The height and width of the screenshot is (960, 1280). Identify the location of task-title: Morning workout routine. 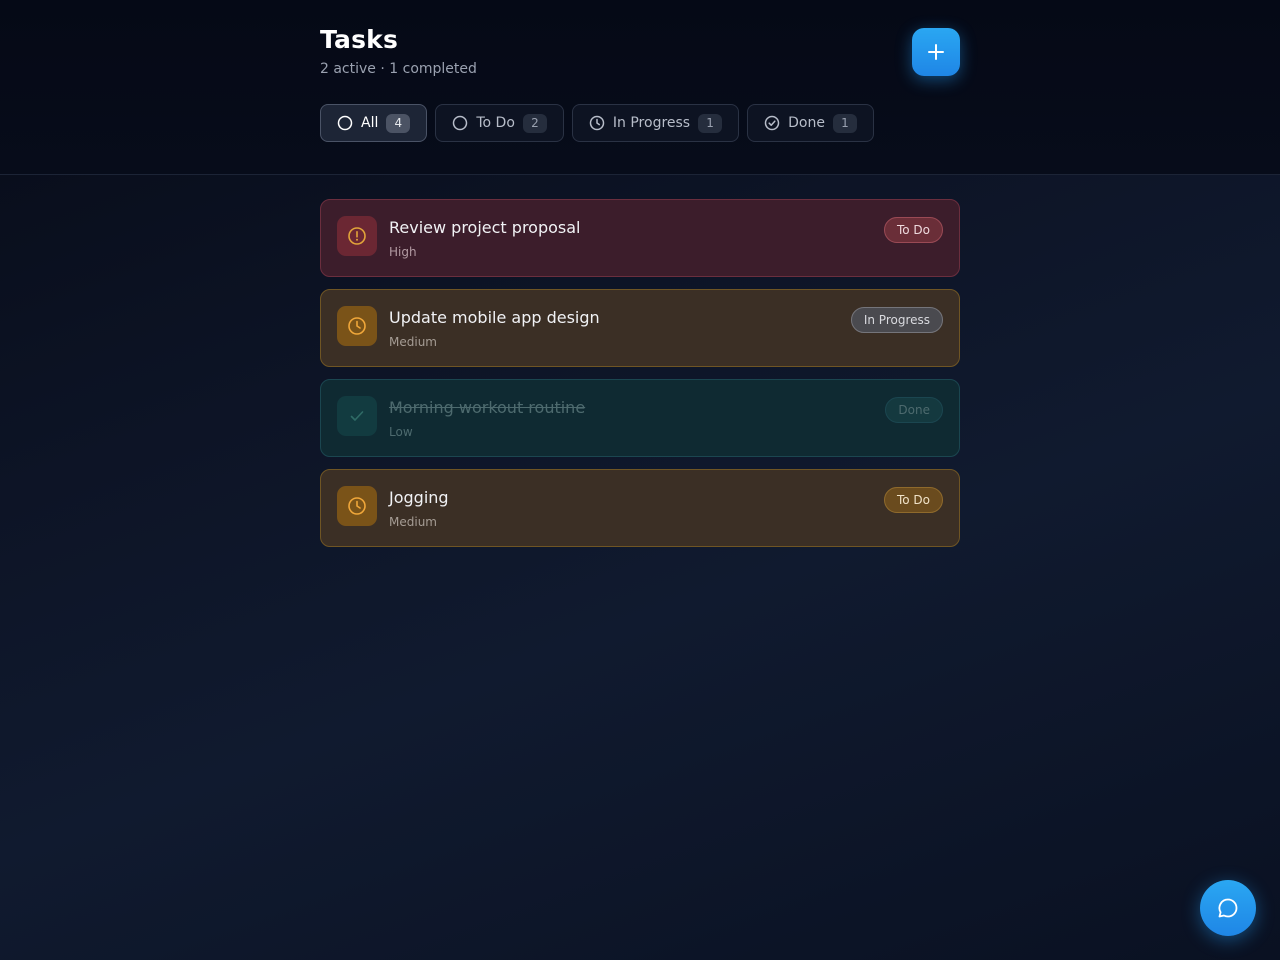
(487, 407).